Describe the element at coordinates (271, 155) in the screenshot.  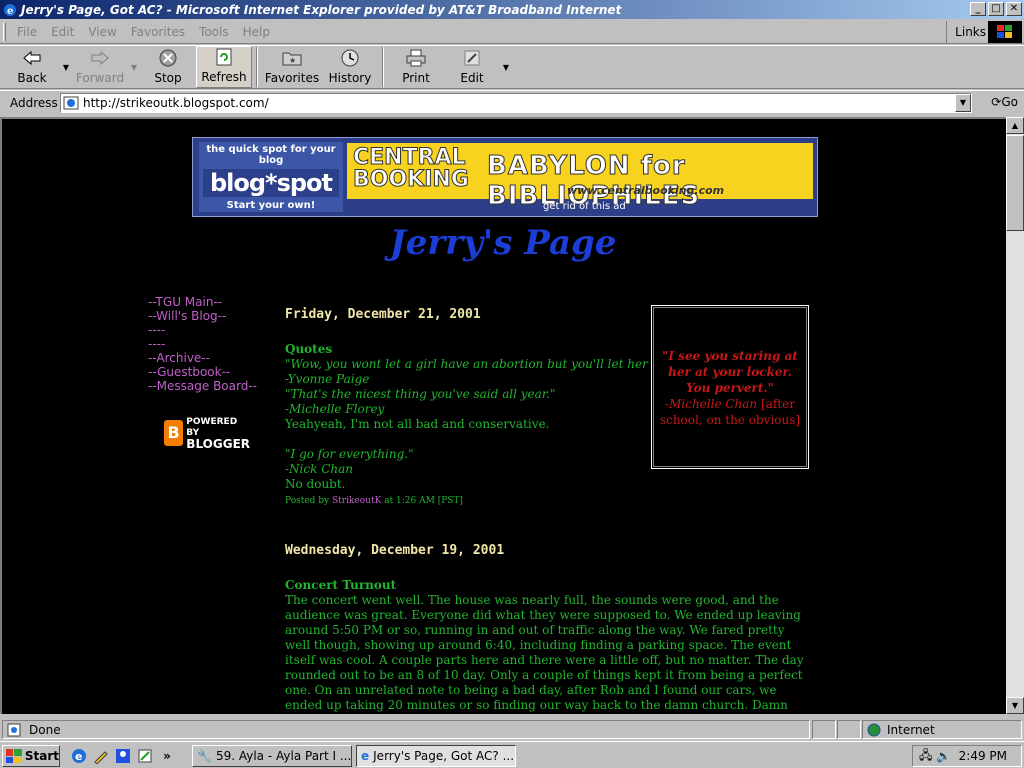
I see `blogspot-tagline: the quick spot for your blog` at that location.